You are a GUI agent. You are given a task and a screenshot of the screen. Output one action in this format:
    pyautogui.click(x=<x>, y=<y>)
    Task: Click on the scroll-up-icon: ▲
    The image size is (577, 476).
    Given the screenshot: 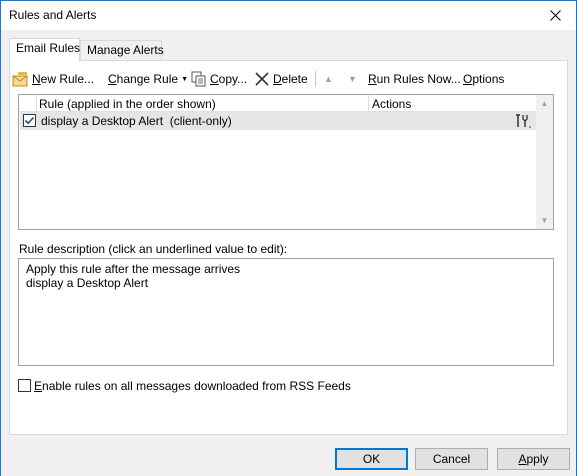 What is the action you would take?
    pyautogui.click(x=544, y=103)
    